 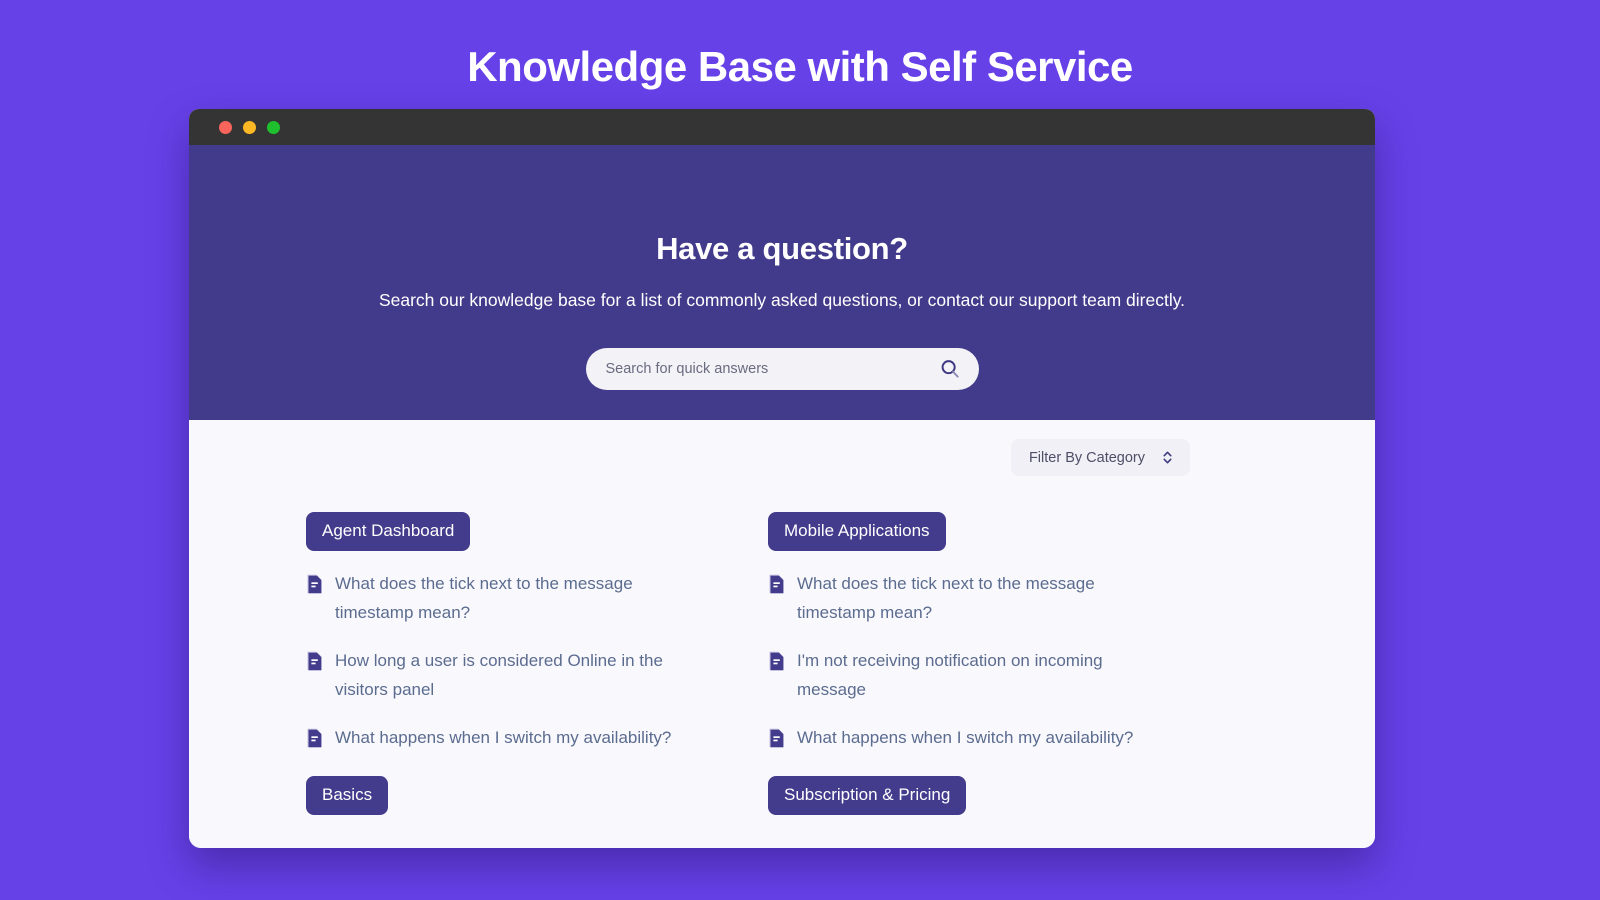 I want to click on category-columns-row2: Basics Subscription & Pricing, so click(x=782, y=801).